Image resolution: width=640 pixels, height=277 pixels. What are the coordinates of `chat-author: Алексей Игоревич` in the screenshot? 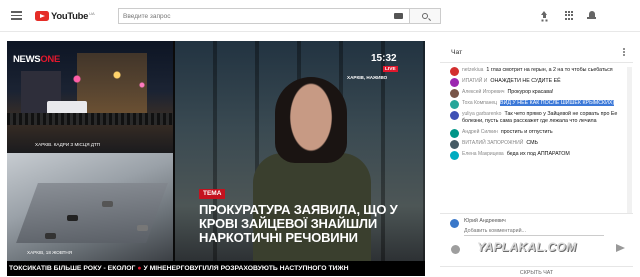 It's located at (483, 92).